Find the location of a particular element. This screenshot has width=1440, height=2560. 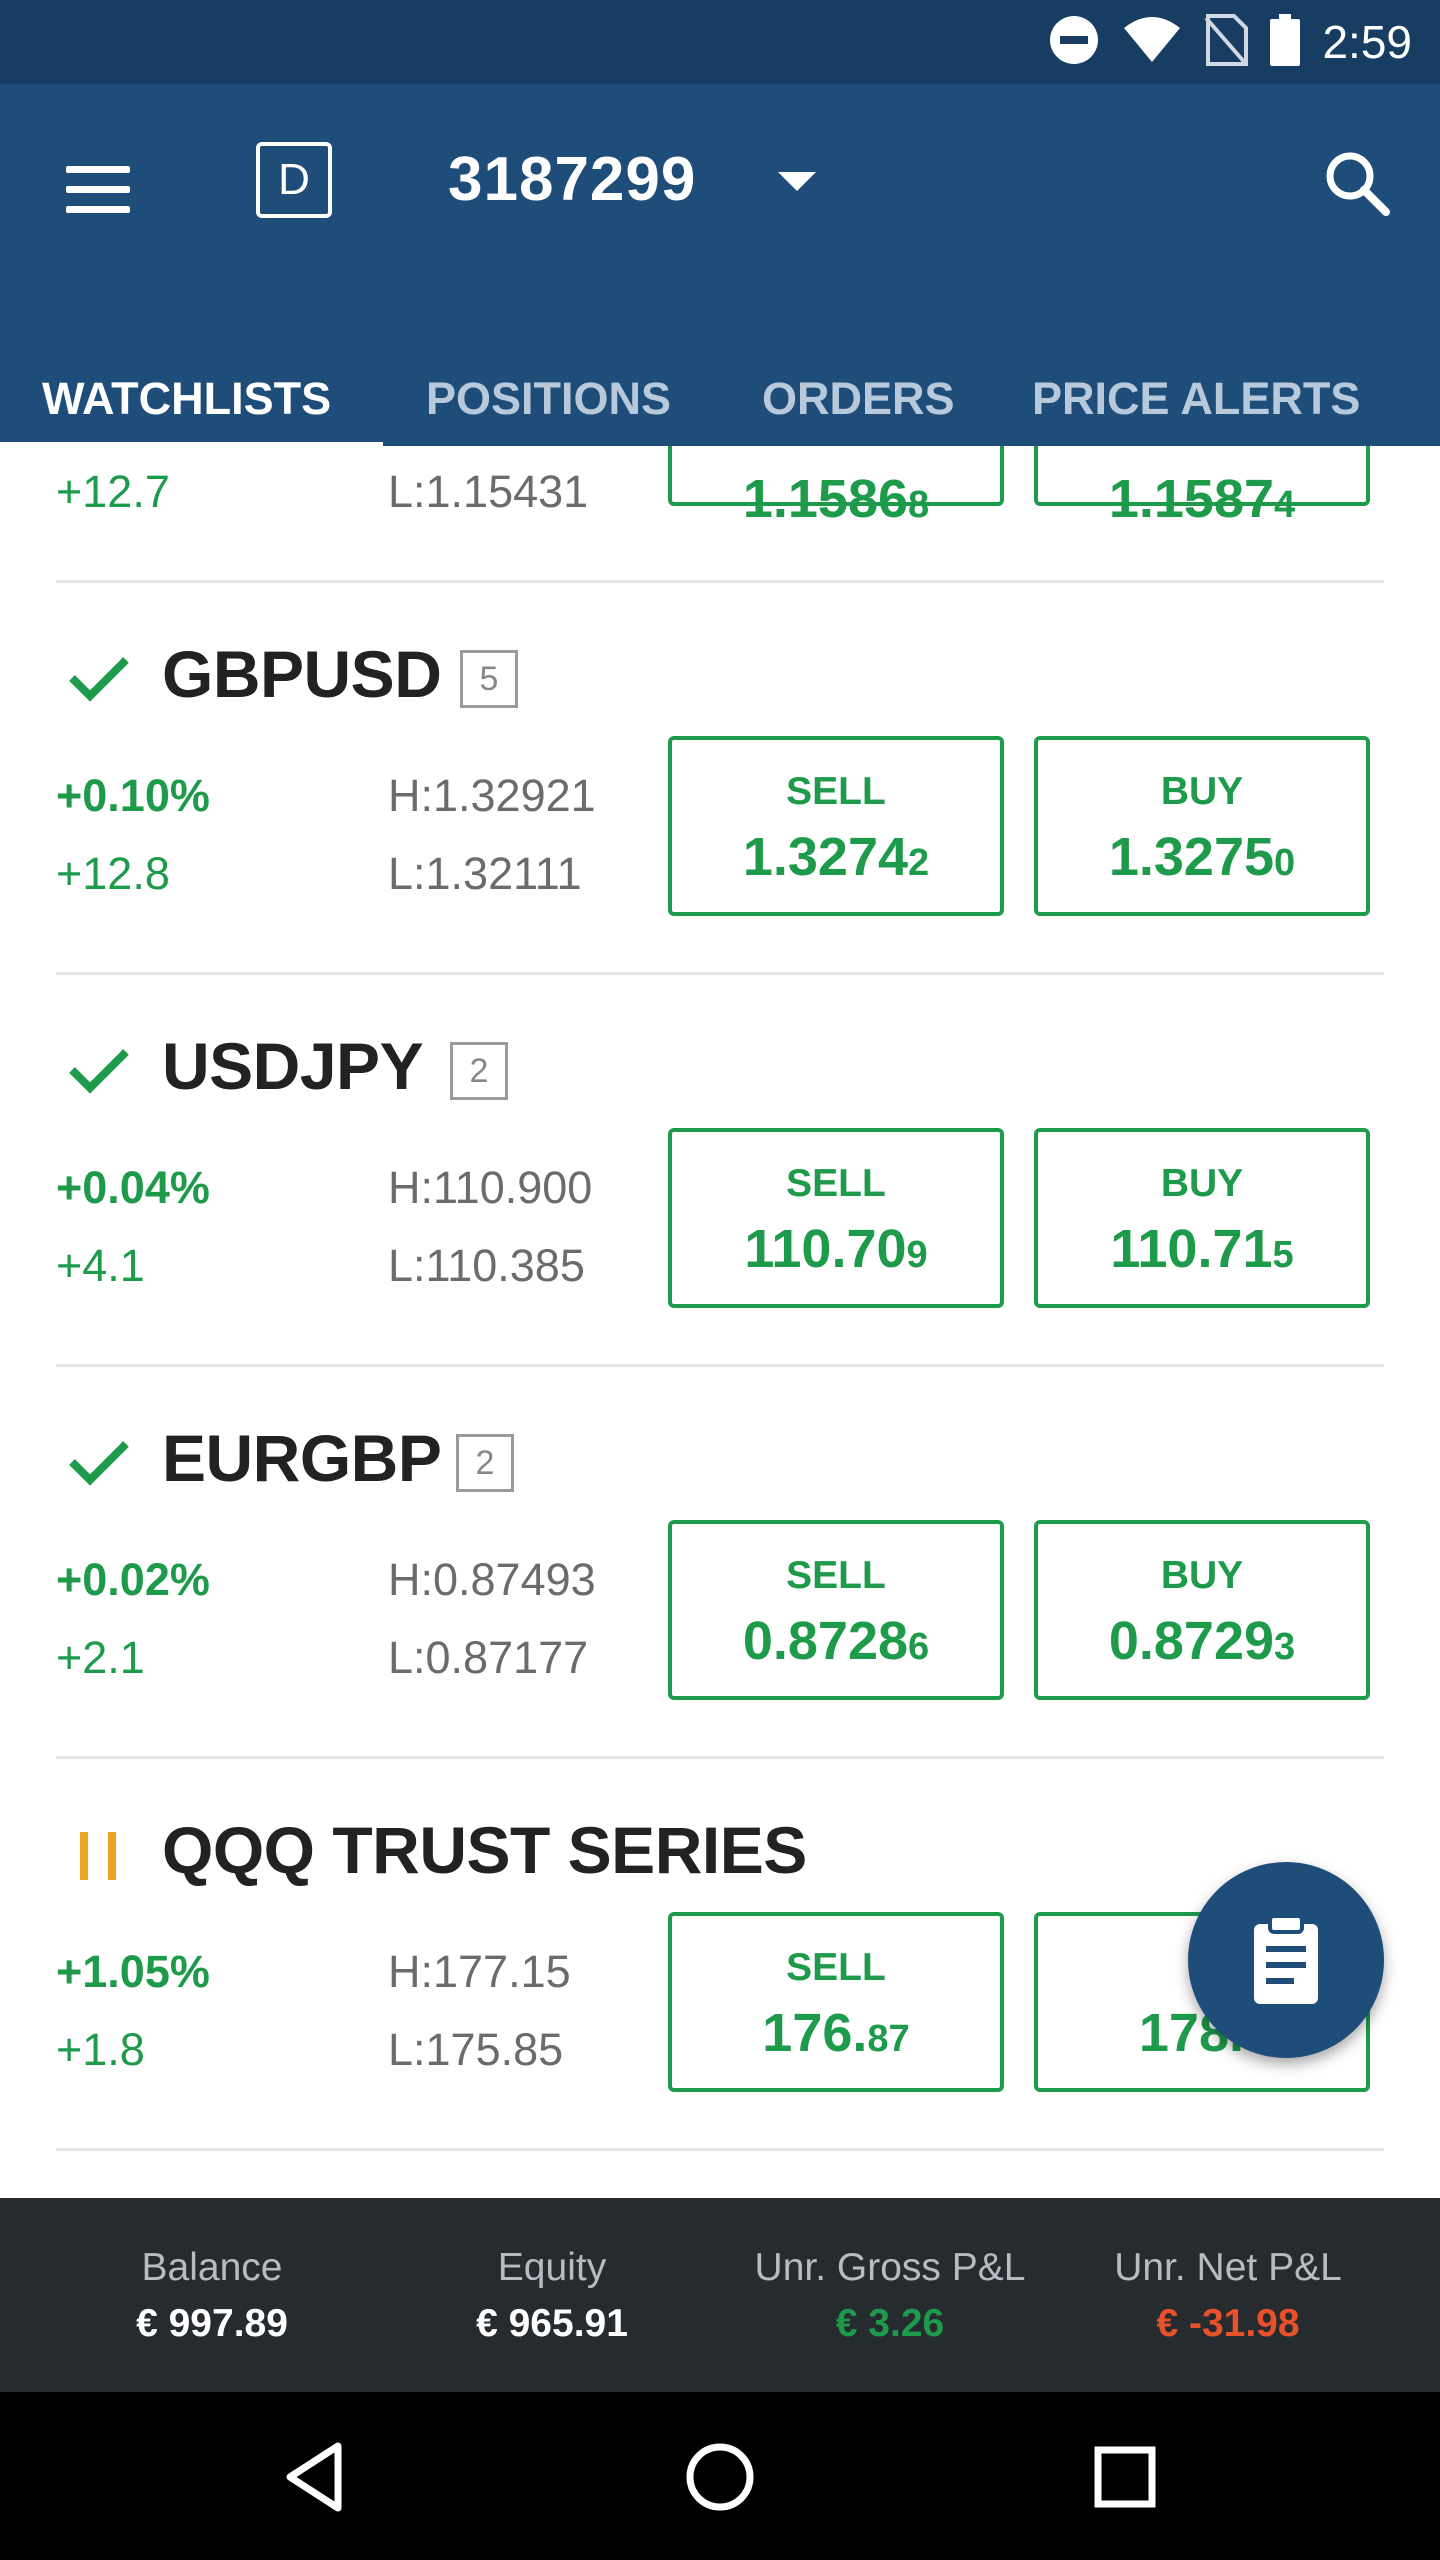

clipboard-icon is located at coordinates (1286, 1959).